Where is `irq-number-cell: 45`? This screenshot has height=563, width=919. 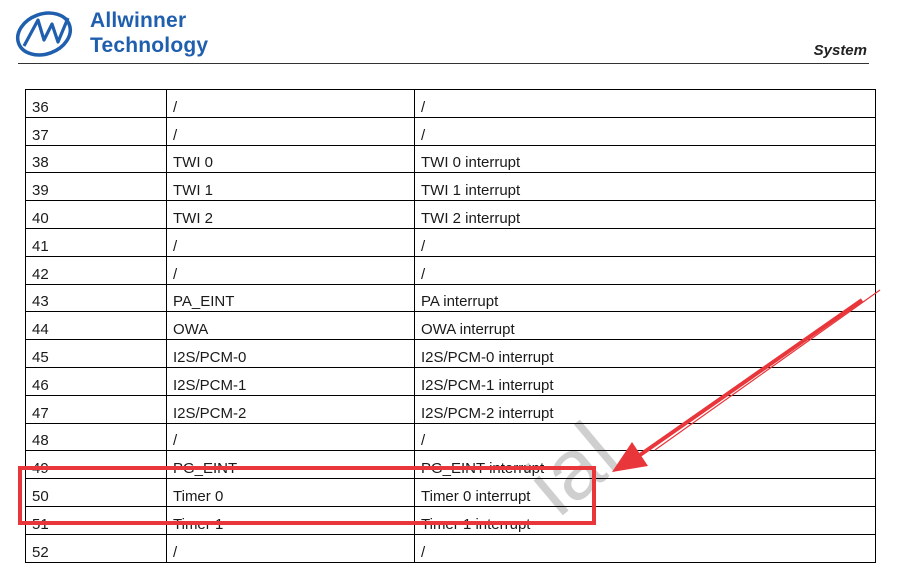 irq-number-cell: 45 is located at coordinates (96, 353).